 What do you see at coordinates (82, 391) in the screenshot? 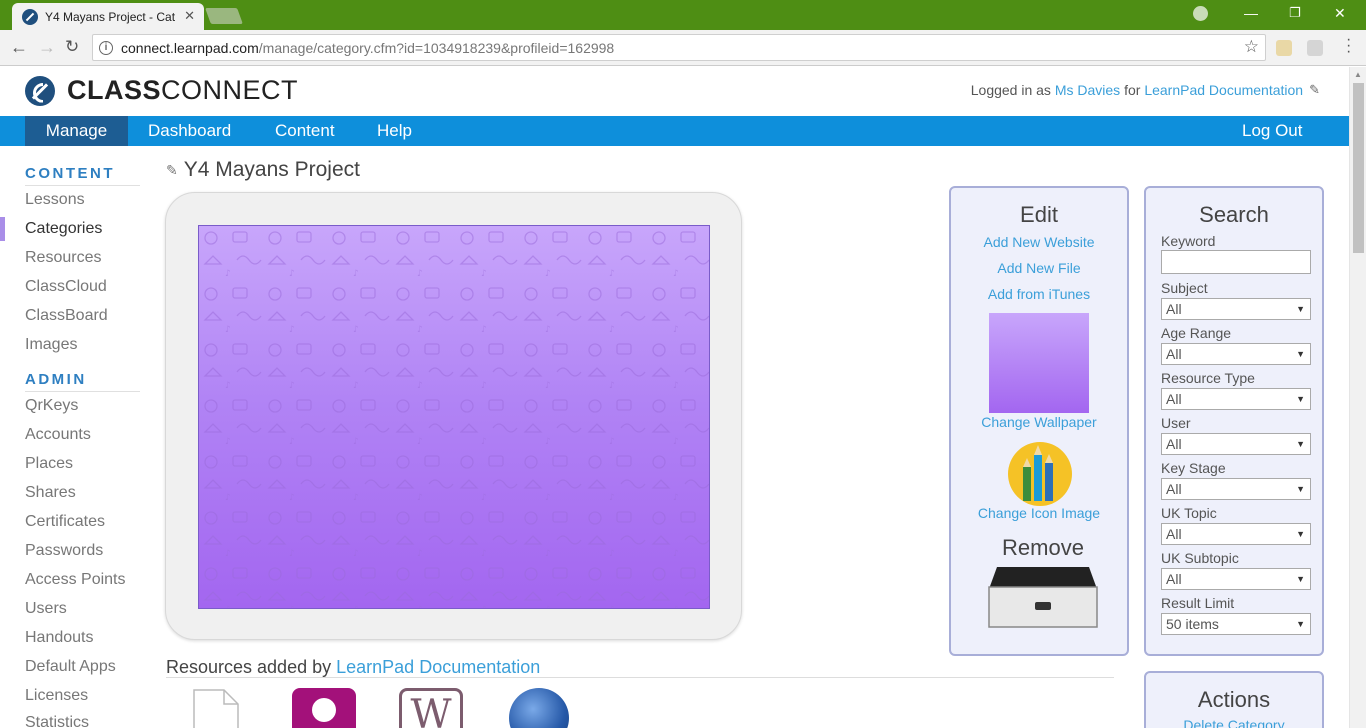
I see `sidebar-divider` at bounding box center [82, 391].